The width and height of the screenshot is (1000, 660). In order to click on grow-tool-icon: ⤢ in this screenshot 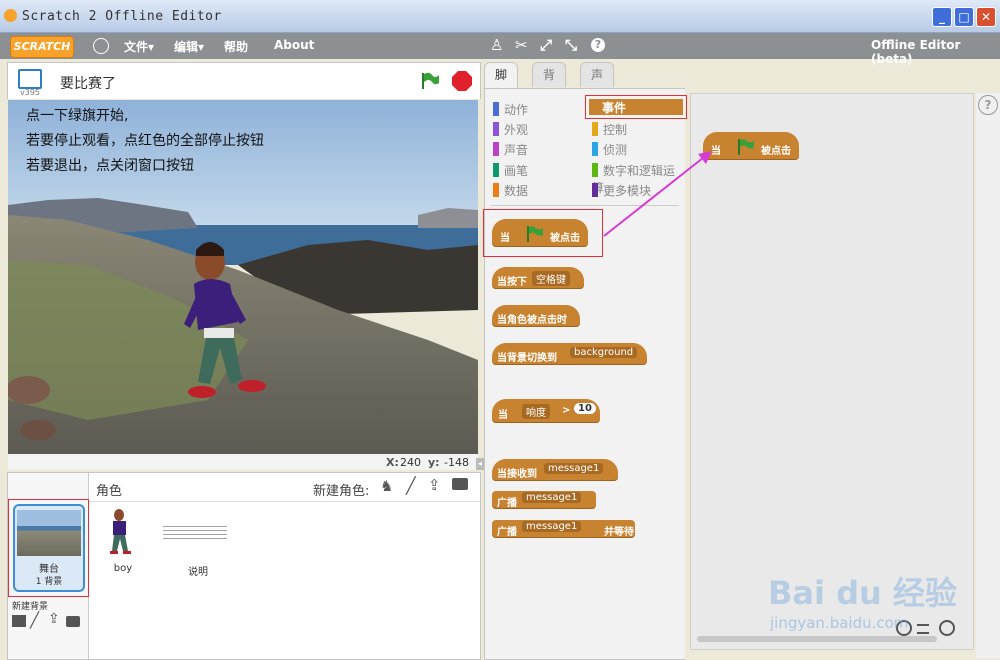, I will do `click(546, 45)`.